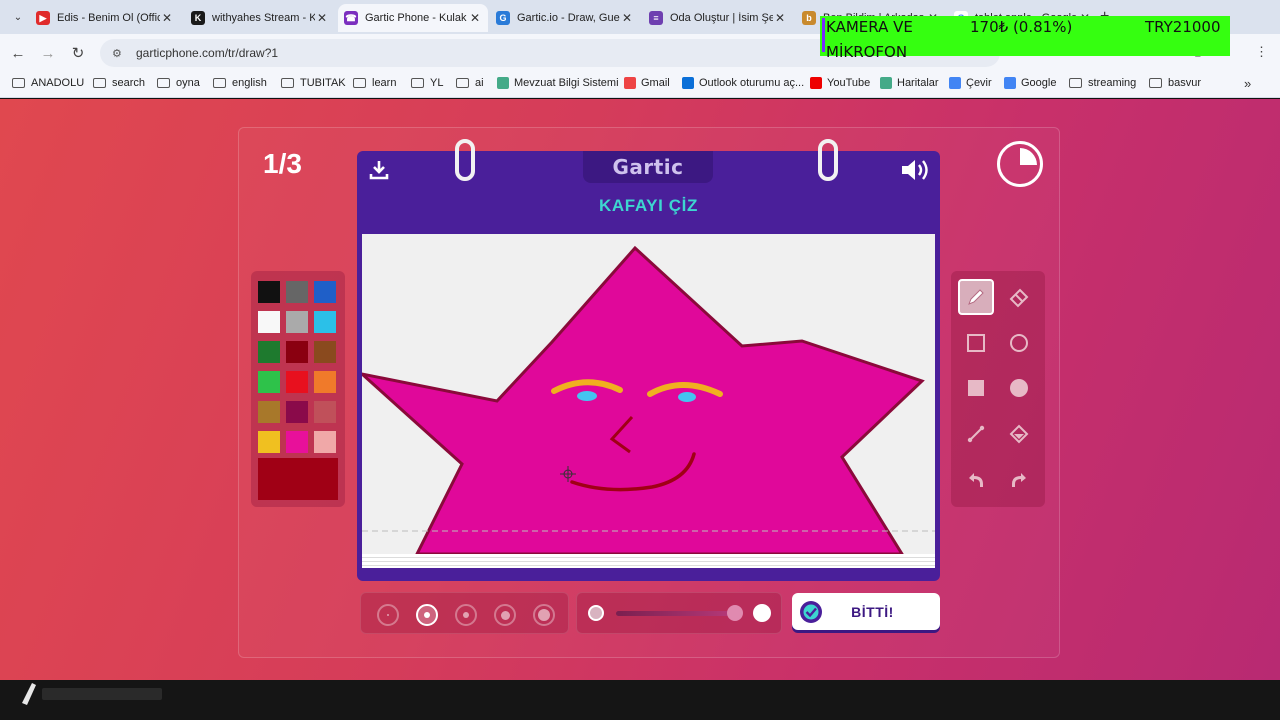 Image resolution: width=1280 pixels, height=720 pixels. I want to click on overlay-total: TRY21000, so click(1183, 27).